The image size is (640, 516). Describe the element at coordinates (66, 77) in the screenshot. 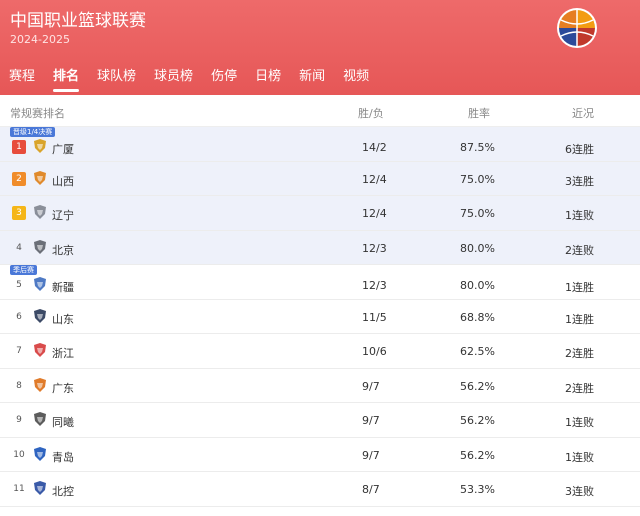

I see `tab-standings: 排名` at that location.